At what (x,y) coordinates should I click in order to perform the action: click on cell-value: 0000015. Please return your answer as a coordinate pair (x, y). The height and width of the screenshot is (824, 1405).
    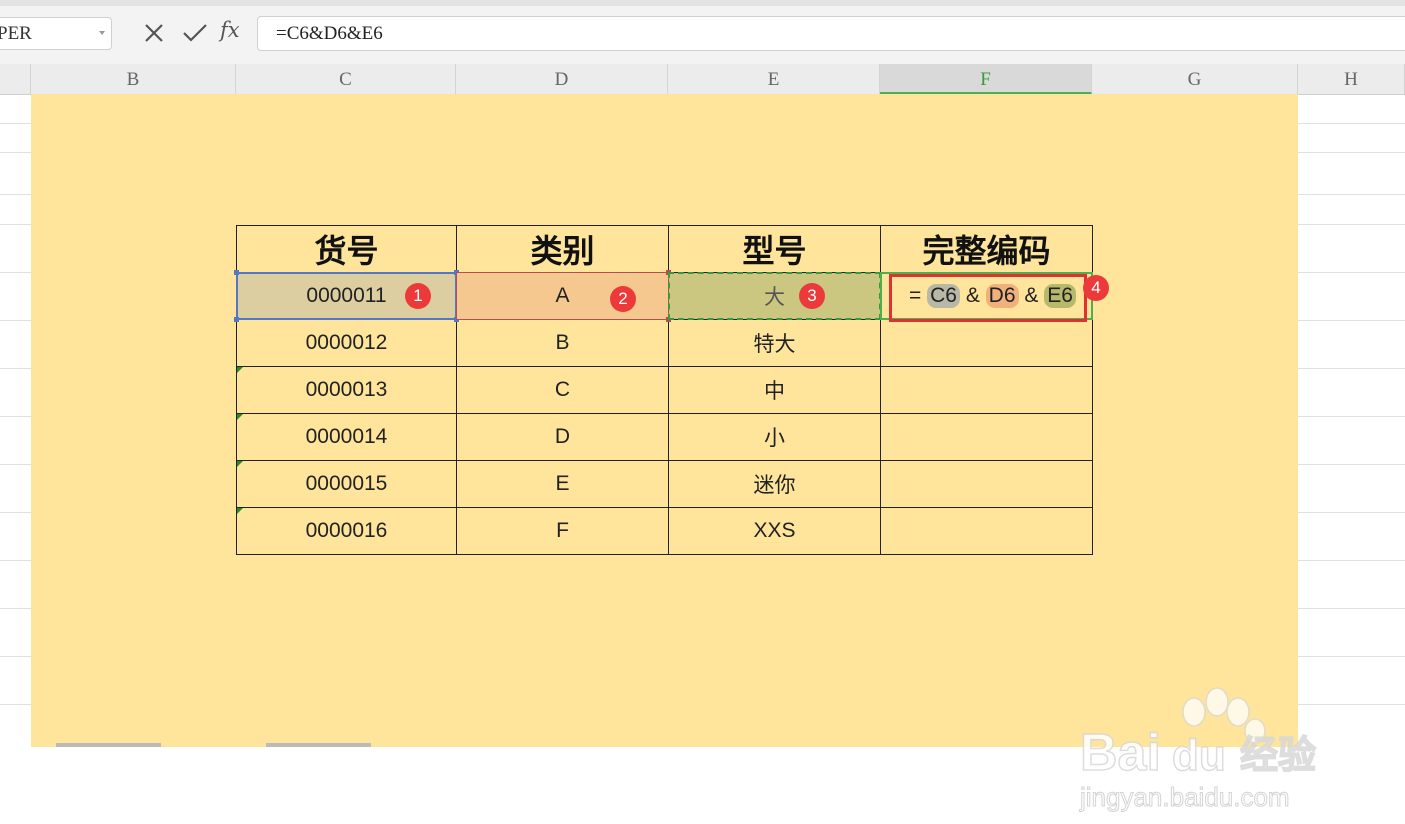
    Looking at the image, I should click on (346, 483).